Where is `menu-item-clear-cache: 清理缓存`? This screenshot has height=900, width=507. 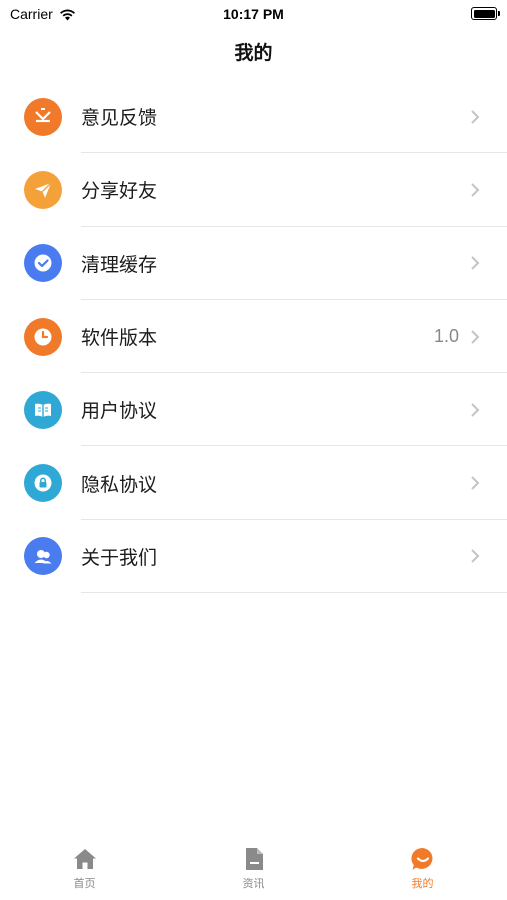
menu-item-clear-cache: 清理缓存 is located at coordinates (253, 263).